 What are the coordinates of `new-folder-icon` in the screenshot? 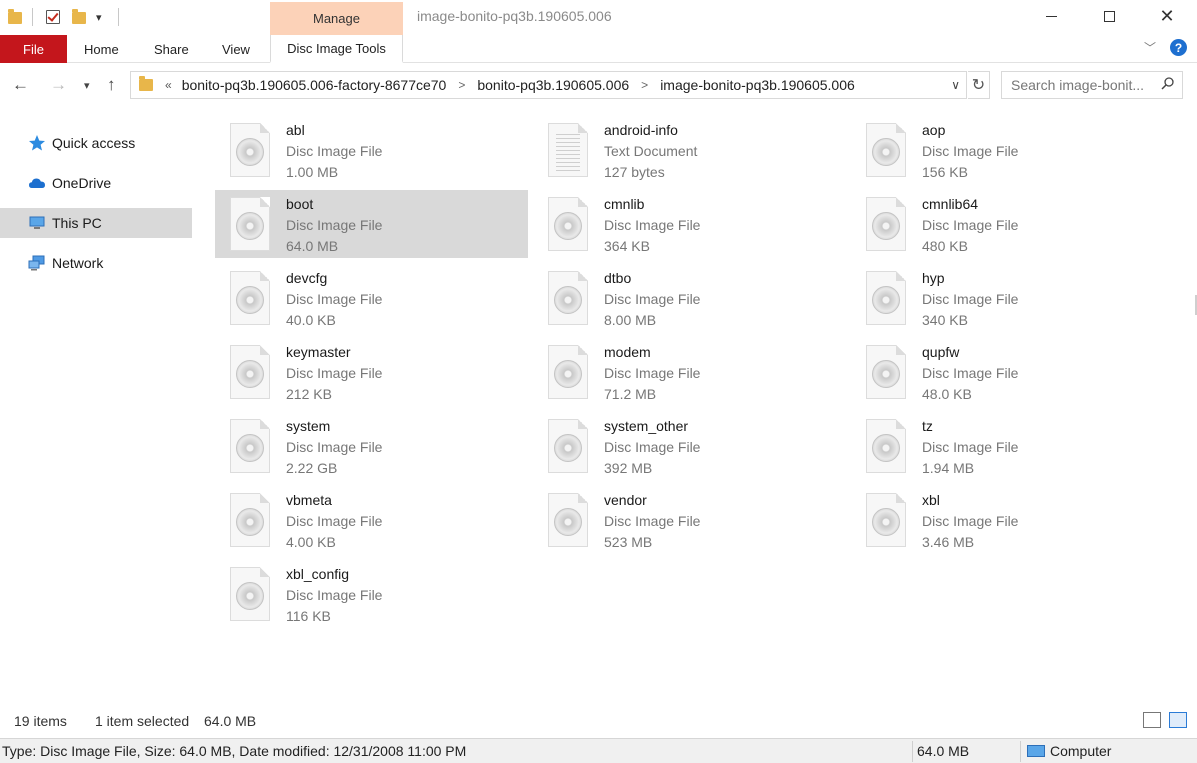 It's located at (79, 17).